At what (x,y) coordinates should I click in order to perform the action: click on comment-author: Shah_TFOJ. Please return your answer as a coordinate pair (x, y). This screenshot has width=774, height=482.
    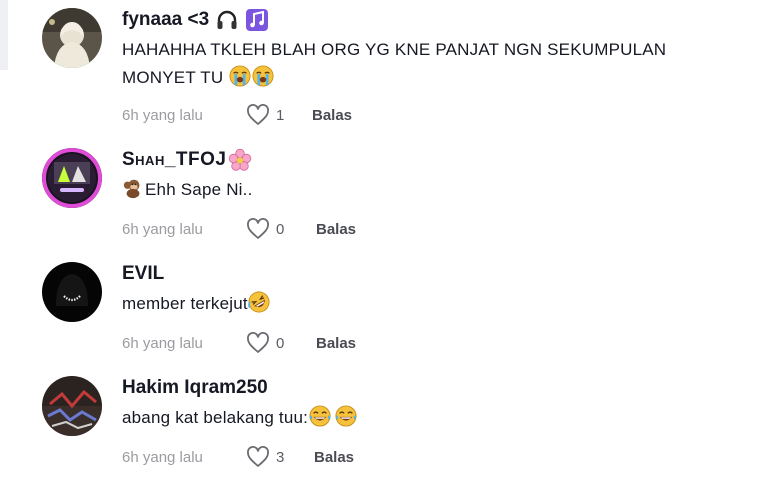
    Looking at the image, I should click on (437, 160).